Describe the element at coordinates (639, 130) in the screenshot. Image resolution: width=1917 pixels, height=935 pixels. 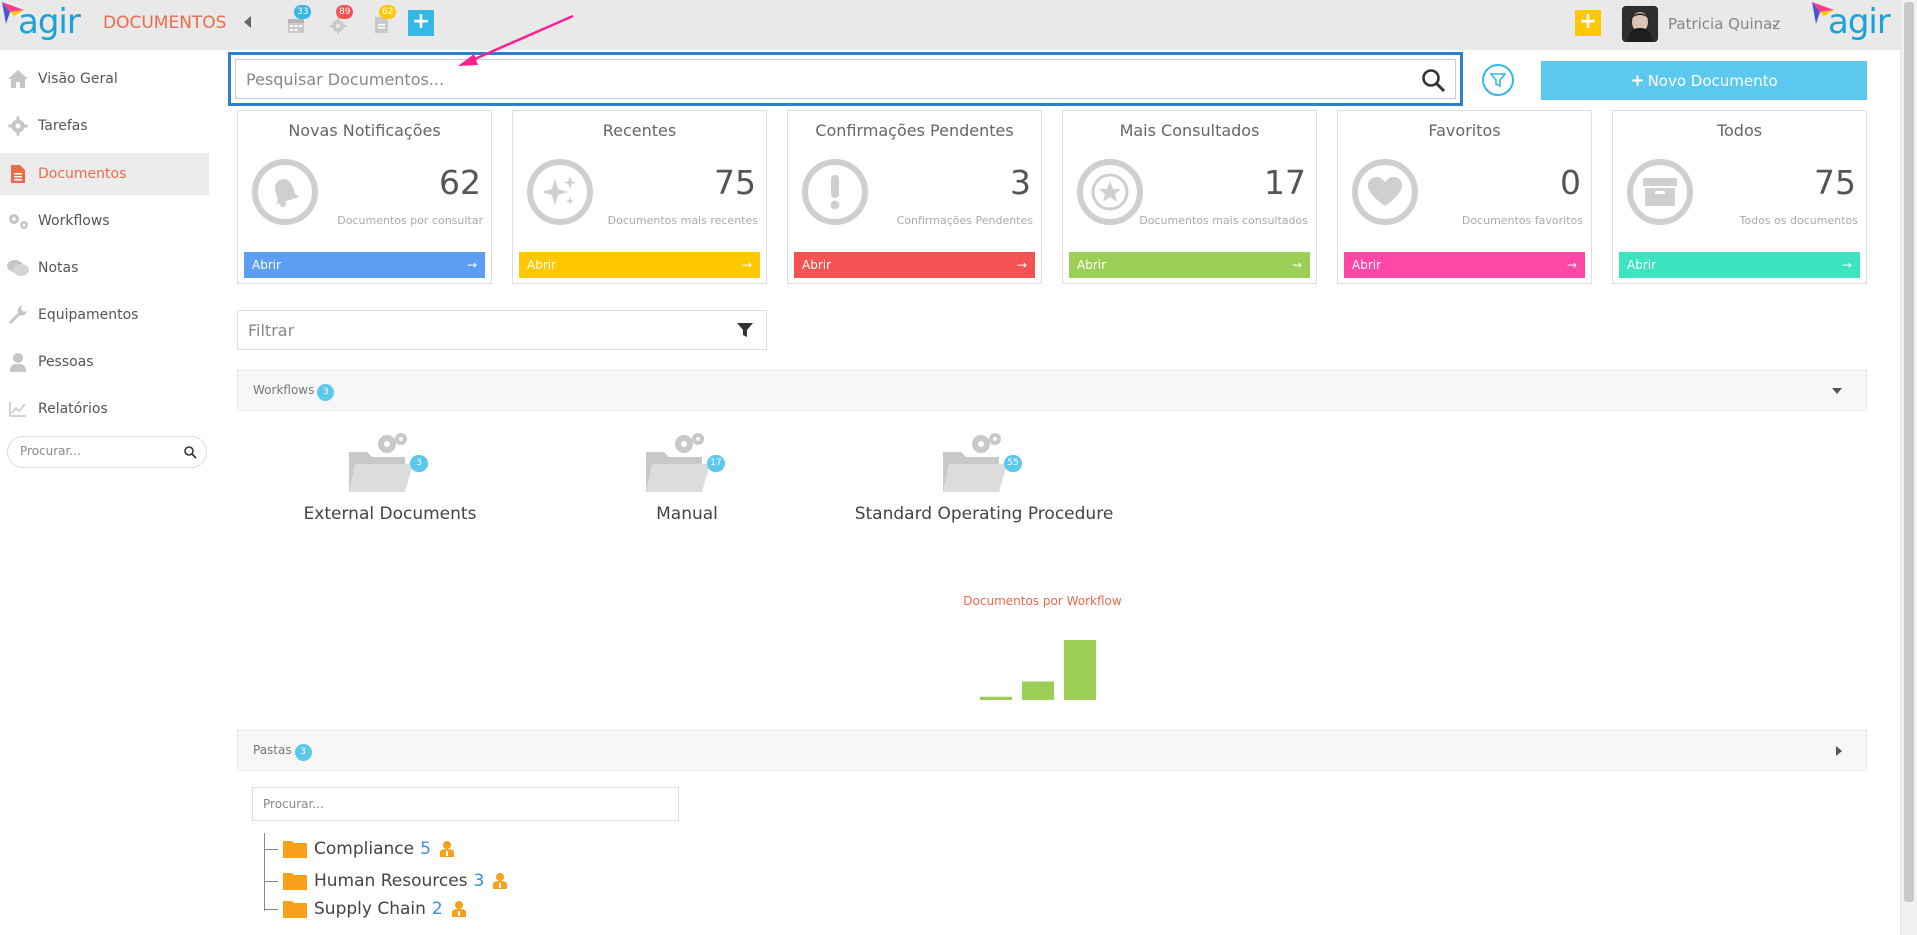
I see `card-title: Recentes` at that location.